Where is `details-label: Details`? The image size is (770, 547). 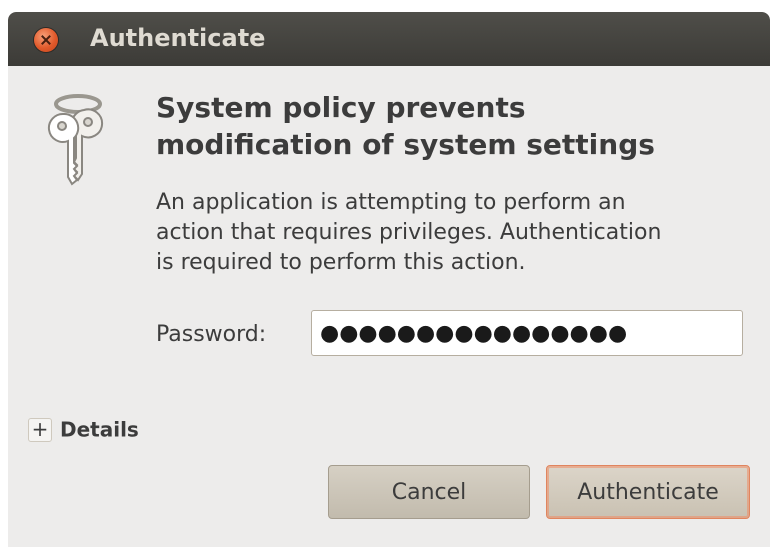
details-label: Details is located at coordinates (99, 429).